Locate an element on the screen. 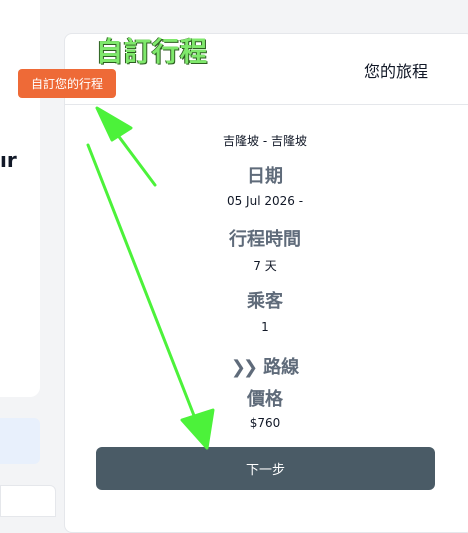 The image size is (468, 533). arrow-to-next-line is located at coordinates (145, 290).